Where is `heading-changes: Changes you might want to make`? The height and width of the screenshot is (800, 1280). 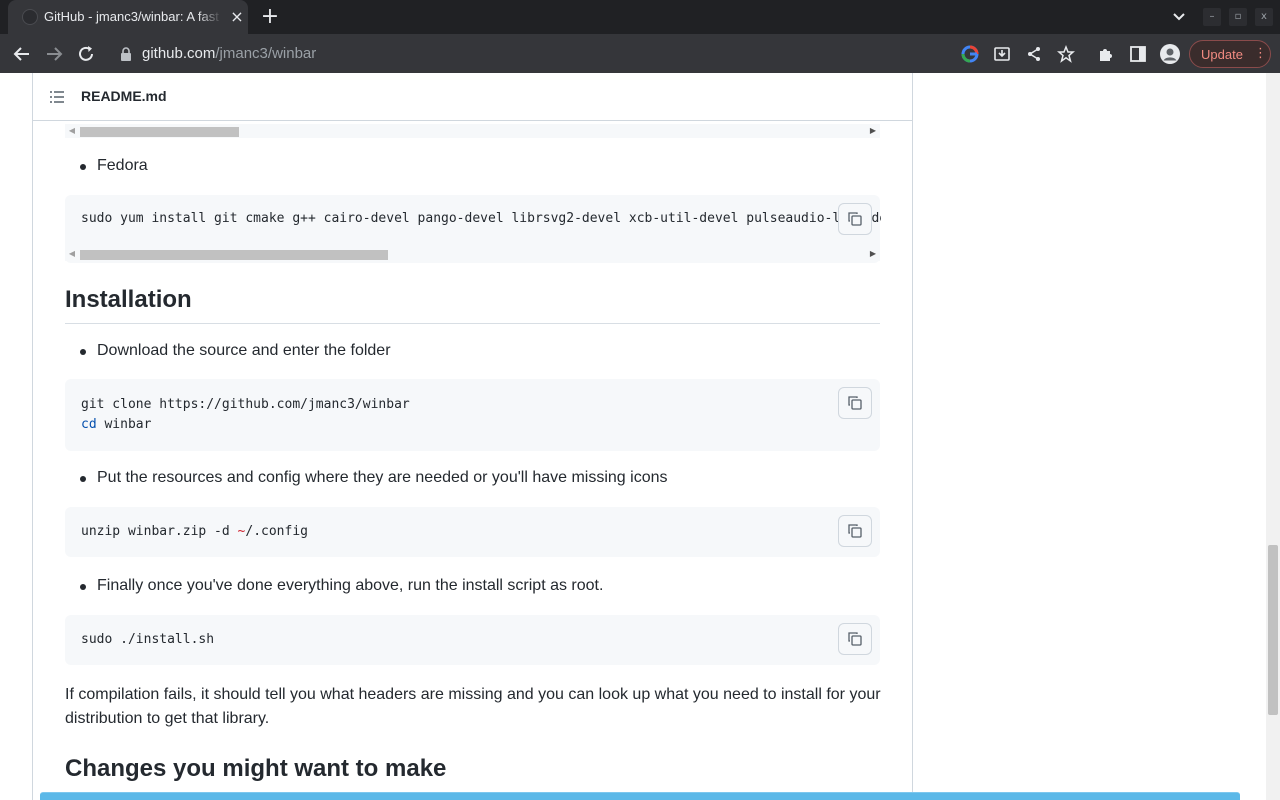 heading-changes: Changes you might want to make is located at coordinates (256, 768).